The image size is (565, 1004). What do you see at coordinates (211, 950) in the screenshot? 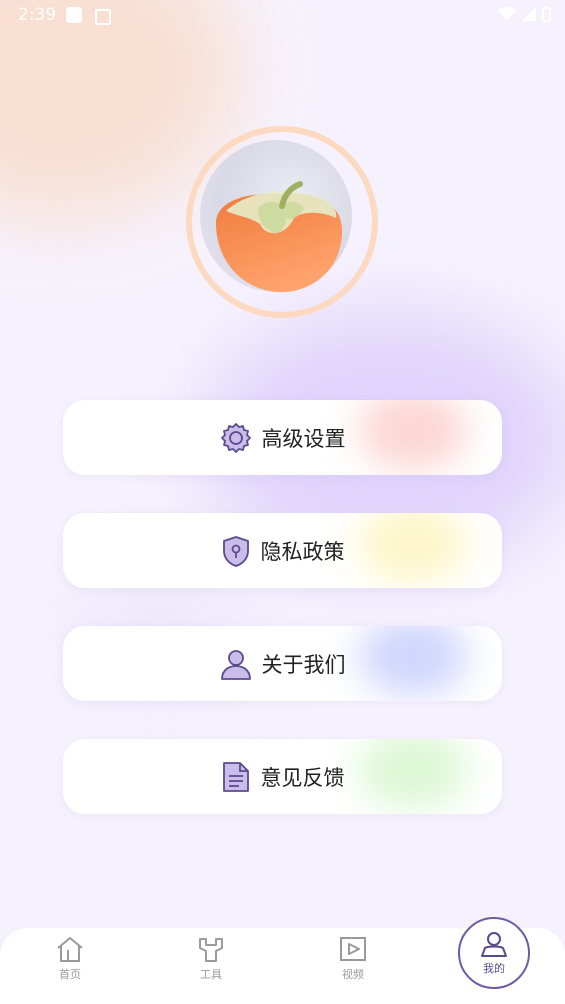
I see `wrench-icon` at bounding box center [211, 950].